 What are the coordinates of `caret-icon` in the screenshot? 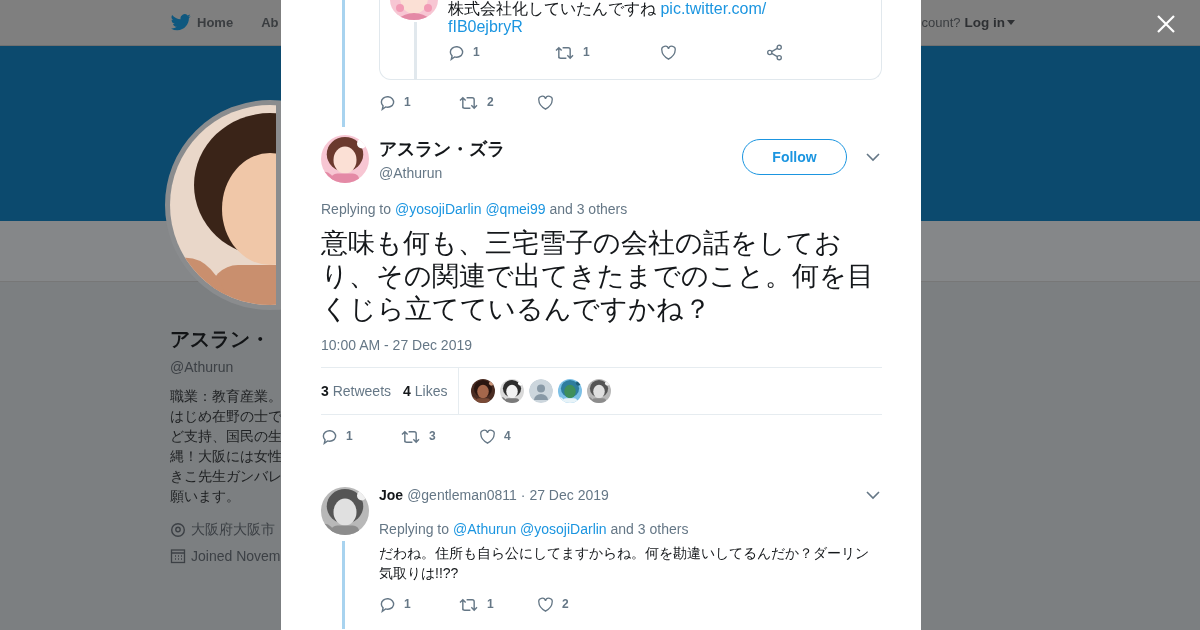 It's located at (1011, 22).